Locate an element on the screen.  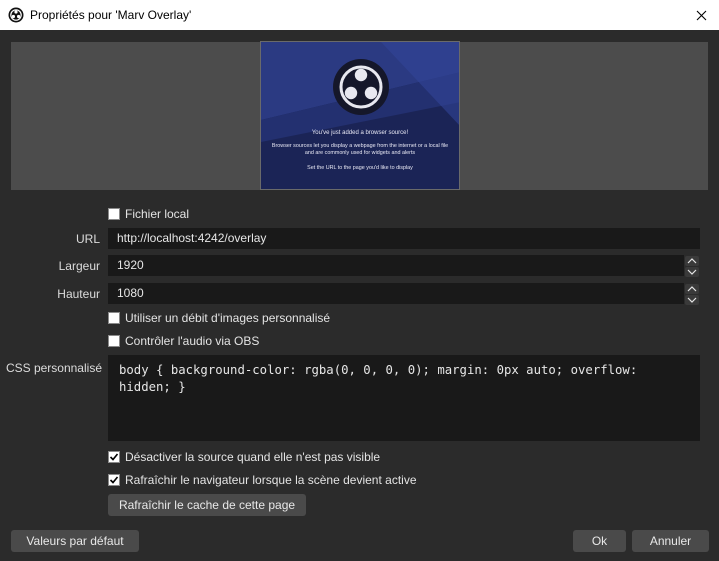
width-label: Largeur is located at coordinates (79, 266).